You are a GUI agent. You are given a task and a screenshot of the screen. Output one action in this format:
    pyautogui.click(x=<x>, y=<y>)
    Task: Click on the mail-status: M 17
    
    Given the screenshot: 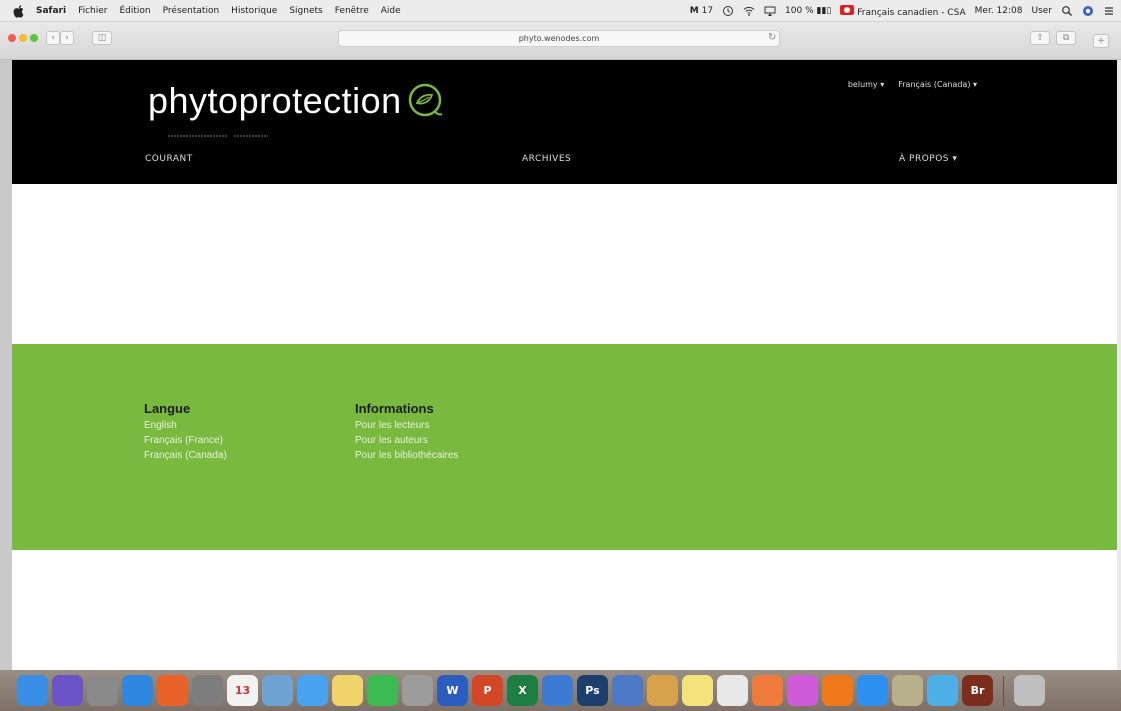 What is the action you would take?
    pyautogui.click(x=701, y=11)
    